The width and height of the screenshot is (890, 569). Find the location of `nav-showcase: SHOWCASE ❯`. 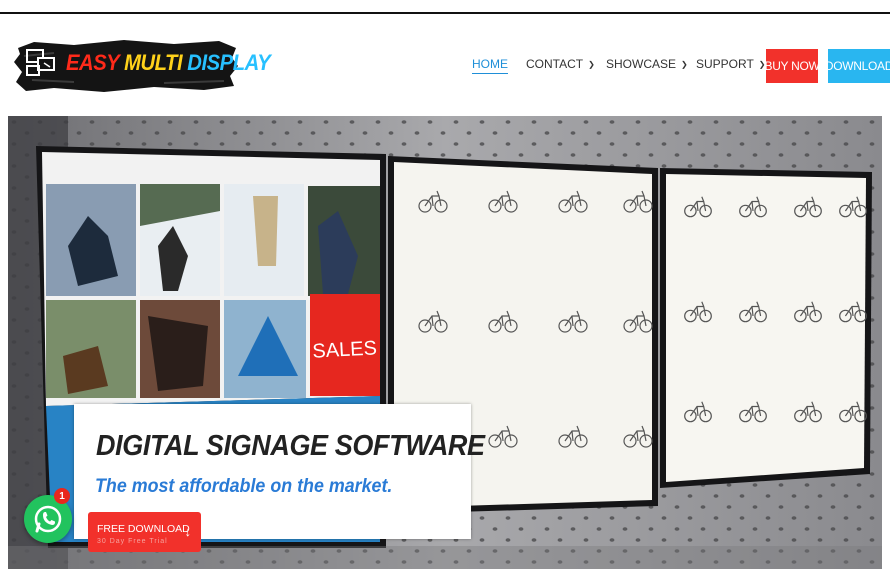

nav-showcase: SHOWCASE ❯ is located at coordinates (647, 64).